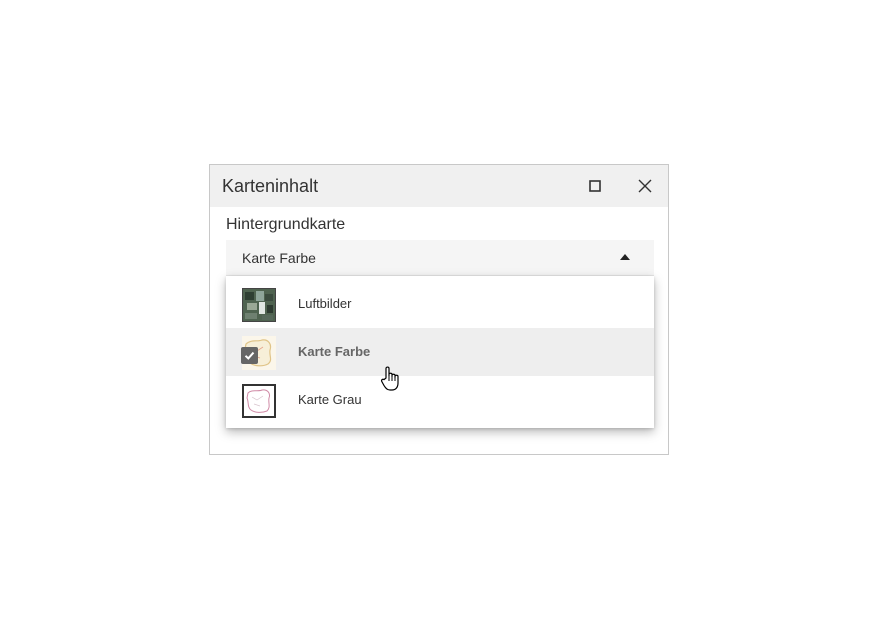  Describe the element at coordinates (440, 304) in the screenshot. I see `option-luftbilder: Luftbilder` at that location.